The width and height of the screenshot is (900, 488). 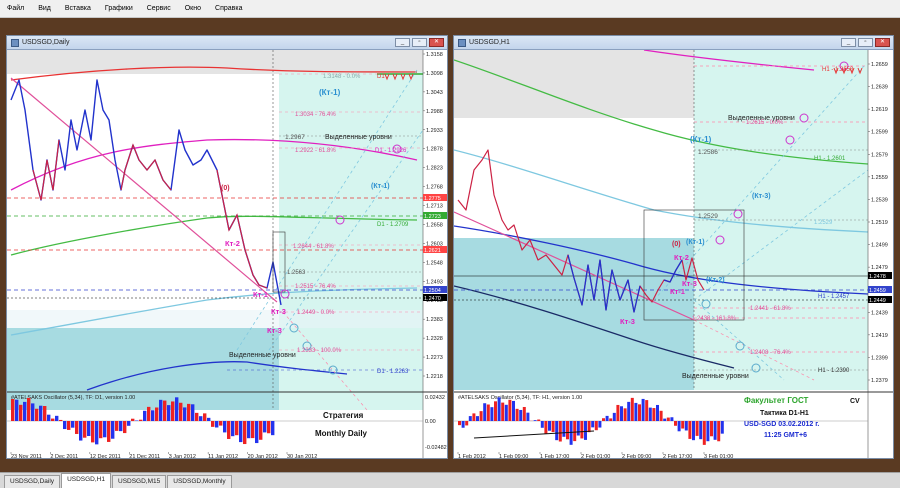 What do you see at coordinates (26, 456) in the screenshot?
I see `date-tick: 23 Nov 2011` at bounding box center [26, 456].